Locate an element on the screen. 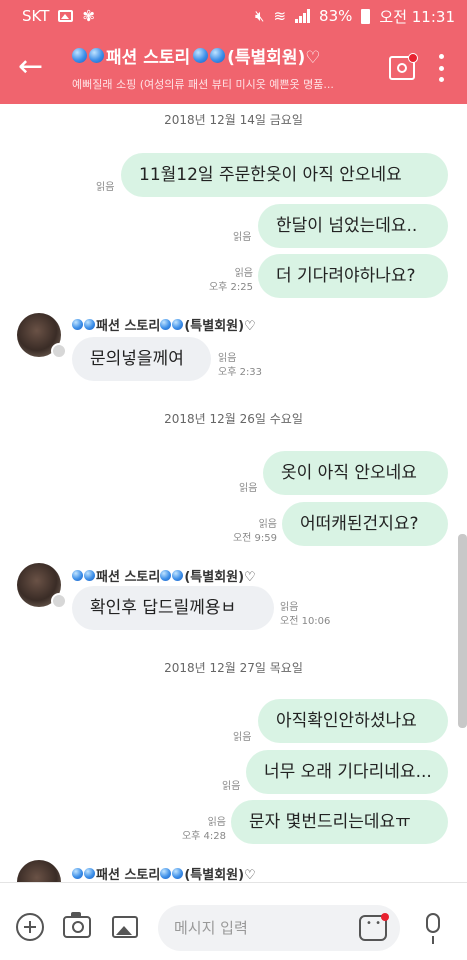 The image size is (467, 960). chat-title-suffix: (특별회원)♡ is located at coordinates (274, 58).